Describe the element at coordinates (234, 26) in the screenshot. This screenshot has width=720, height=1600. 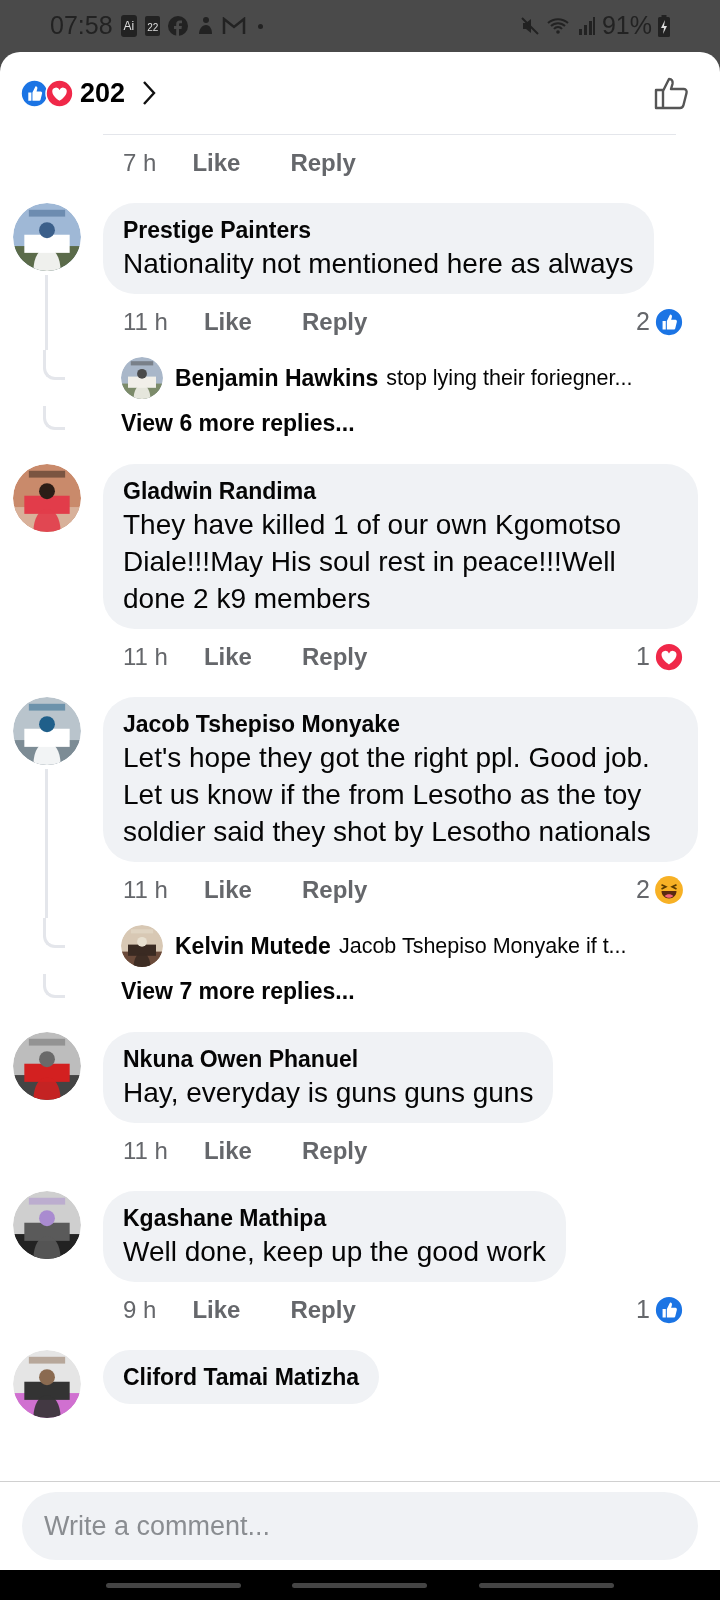
I see `mail-icon` at that location.